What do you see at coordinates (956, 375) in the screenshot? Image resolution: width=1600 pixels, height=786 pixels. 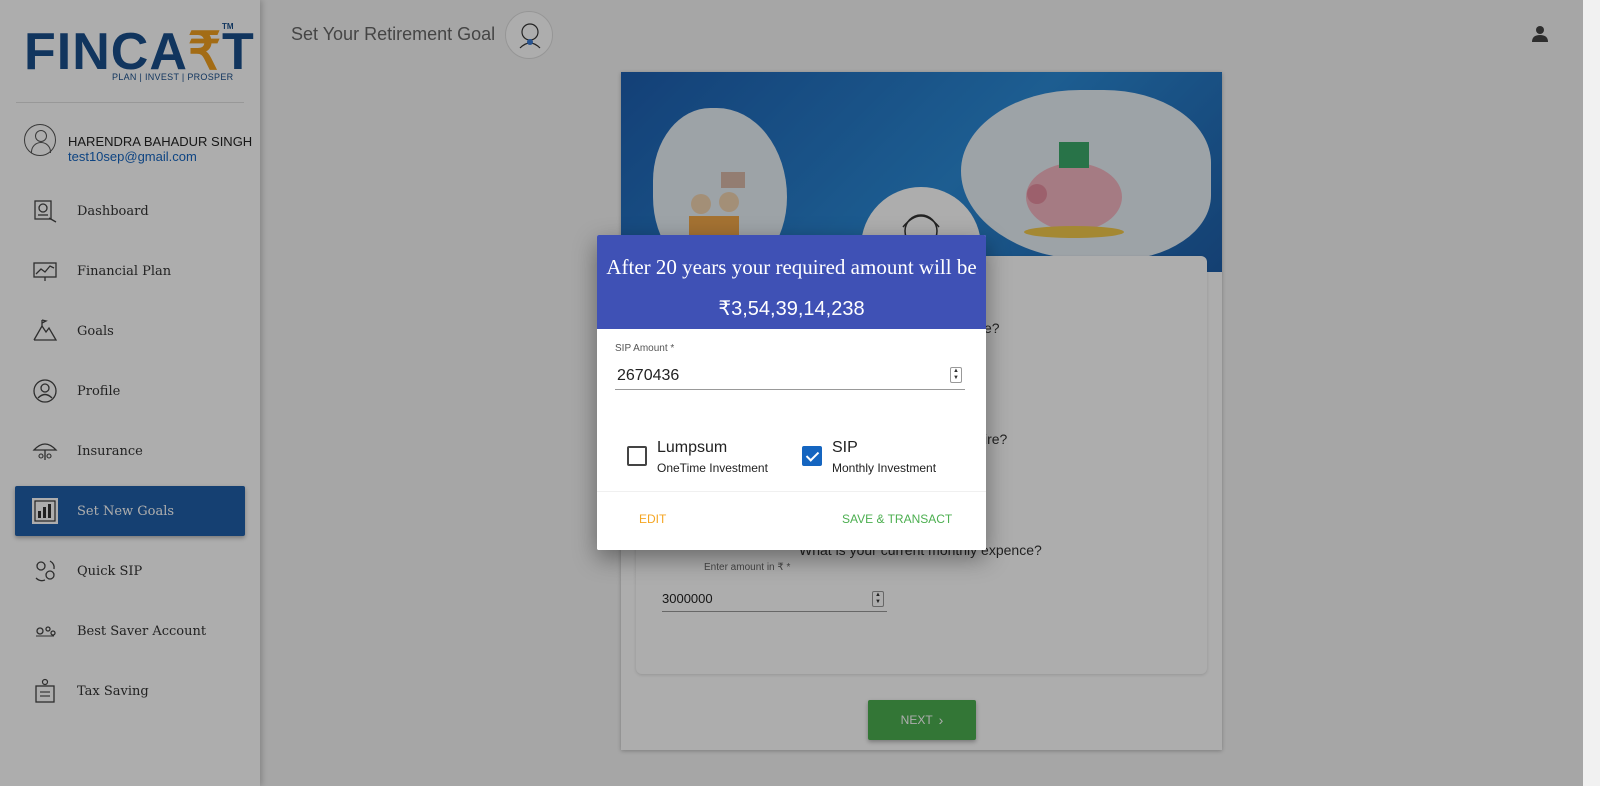 I see `sip-amount-stepper: ▲ ▼` at bounding box center [956, 375].